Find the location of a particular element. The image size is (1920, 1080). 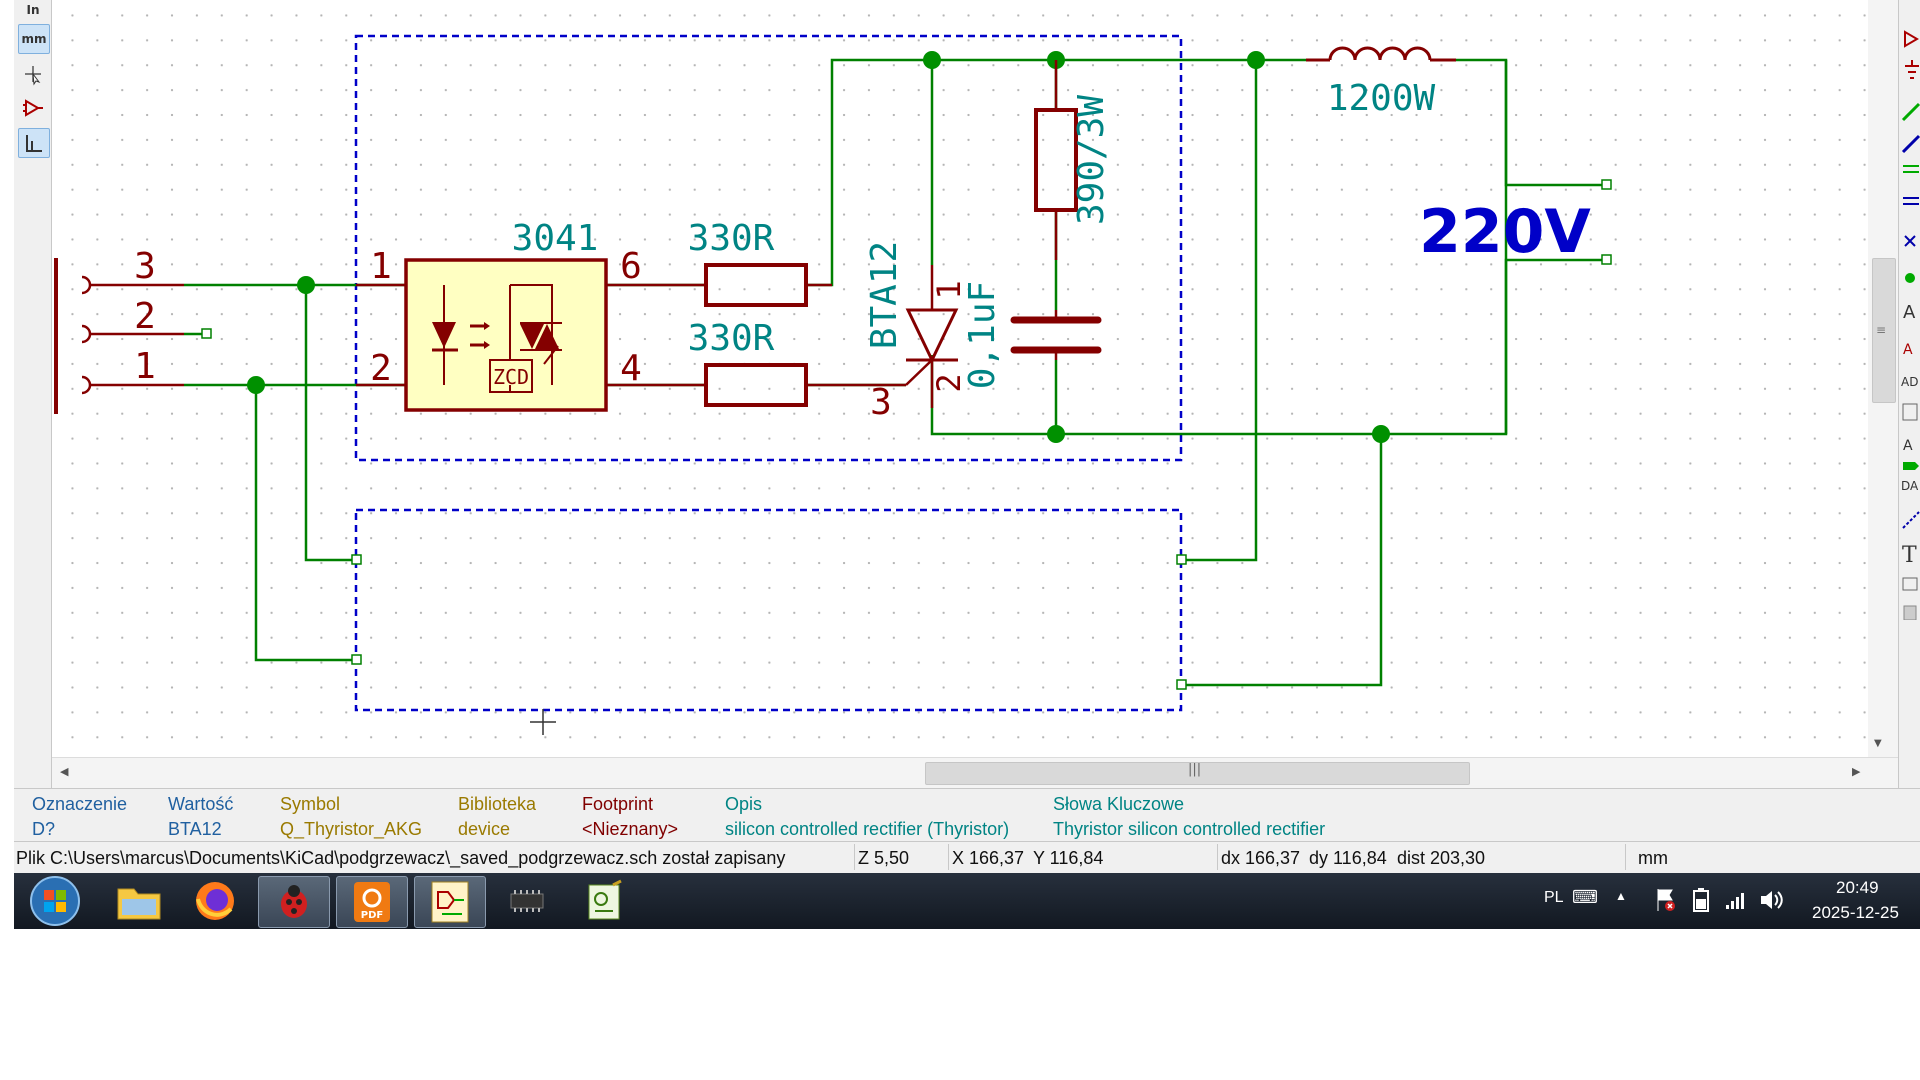

opto-pin-1: 1 is located at coordinates (381, 266).